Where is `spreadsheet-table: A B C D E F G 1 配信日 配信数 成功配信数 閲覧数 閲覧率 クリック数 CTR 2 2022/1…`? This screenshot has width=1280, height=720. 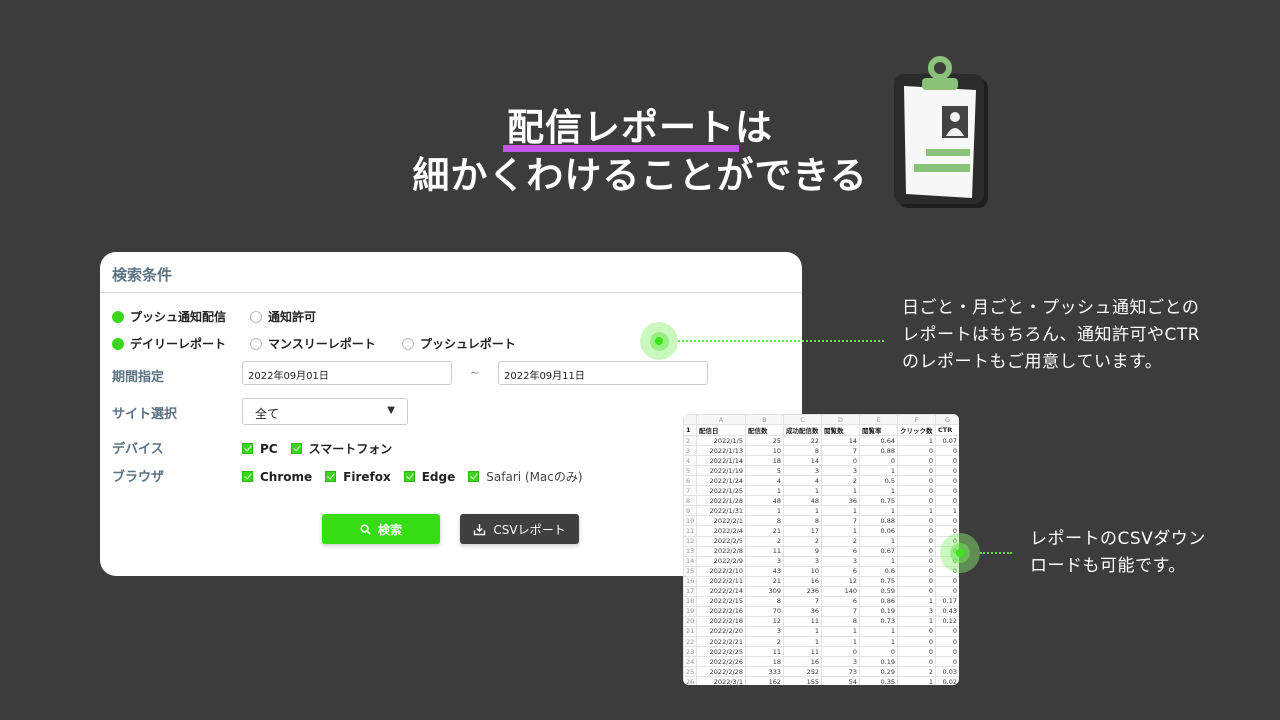 spreadsheet-table: A B C D E F G 1 配信日 配信数 成功配信数 閲覧数 閲覧率 クリック数 CTR 2 2022/1… is located at coordinates (821, 549).